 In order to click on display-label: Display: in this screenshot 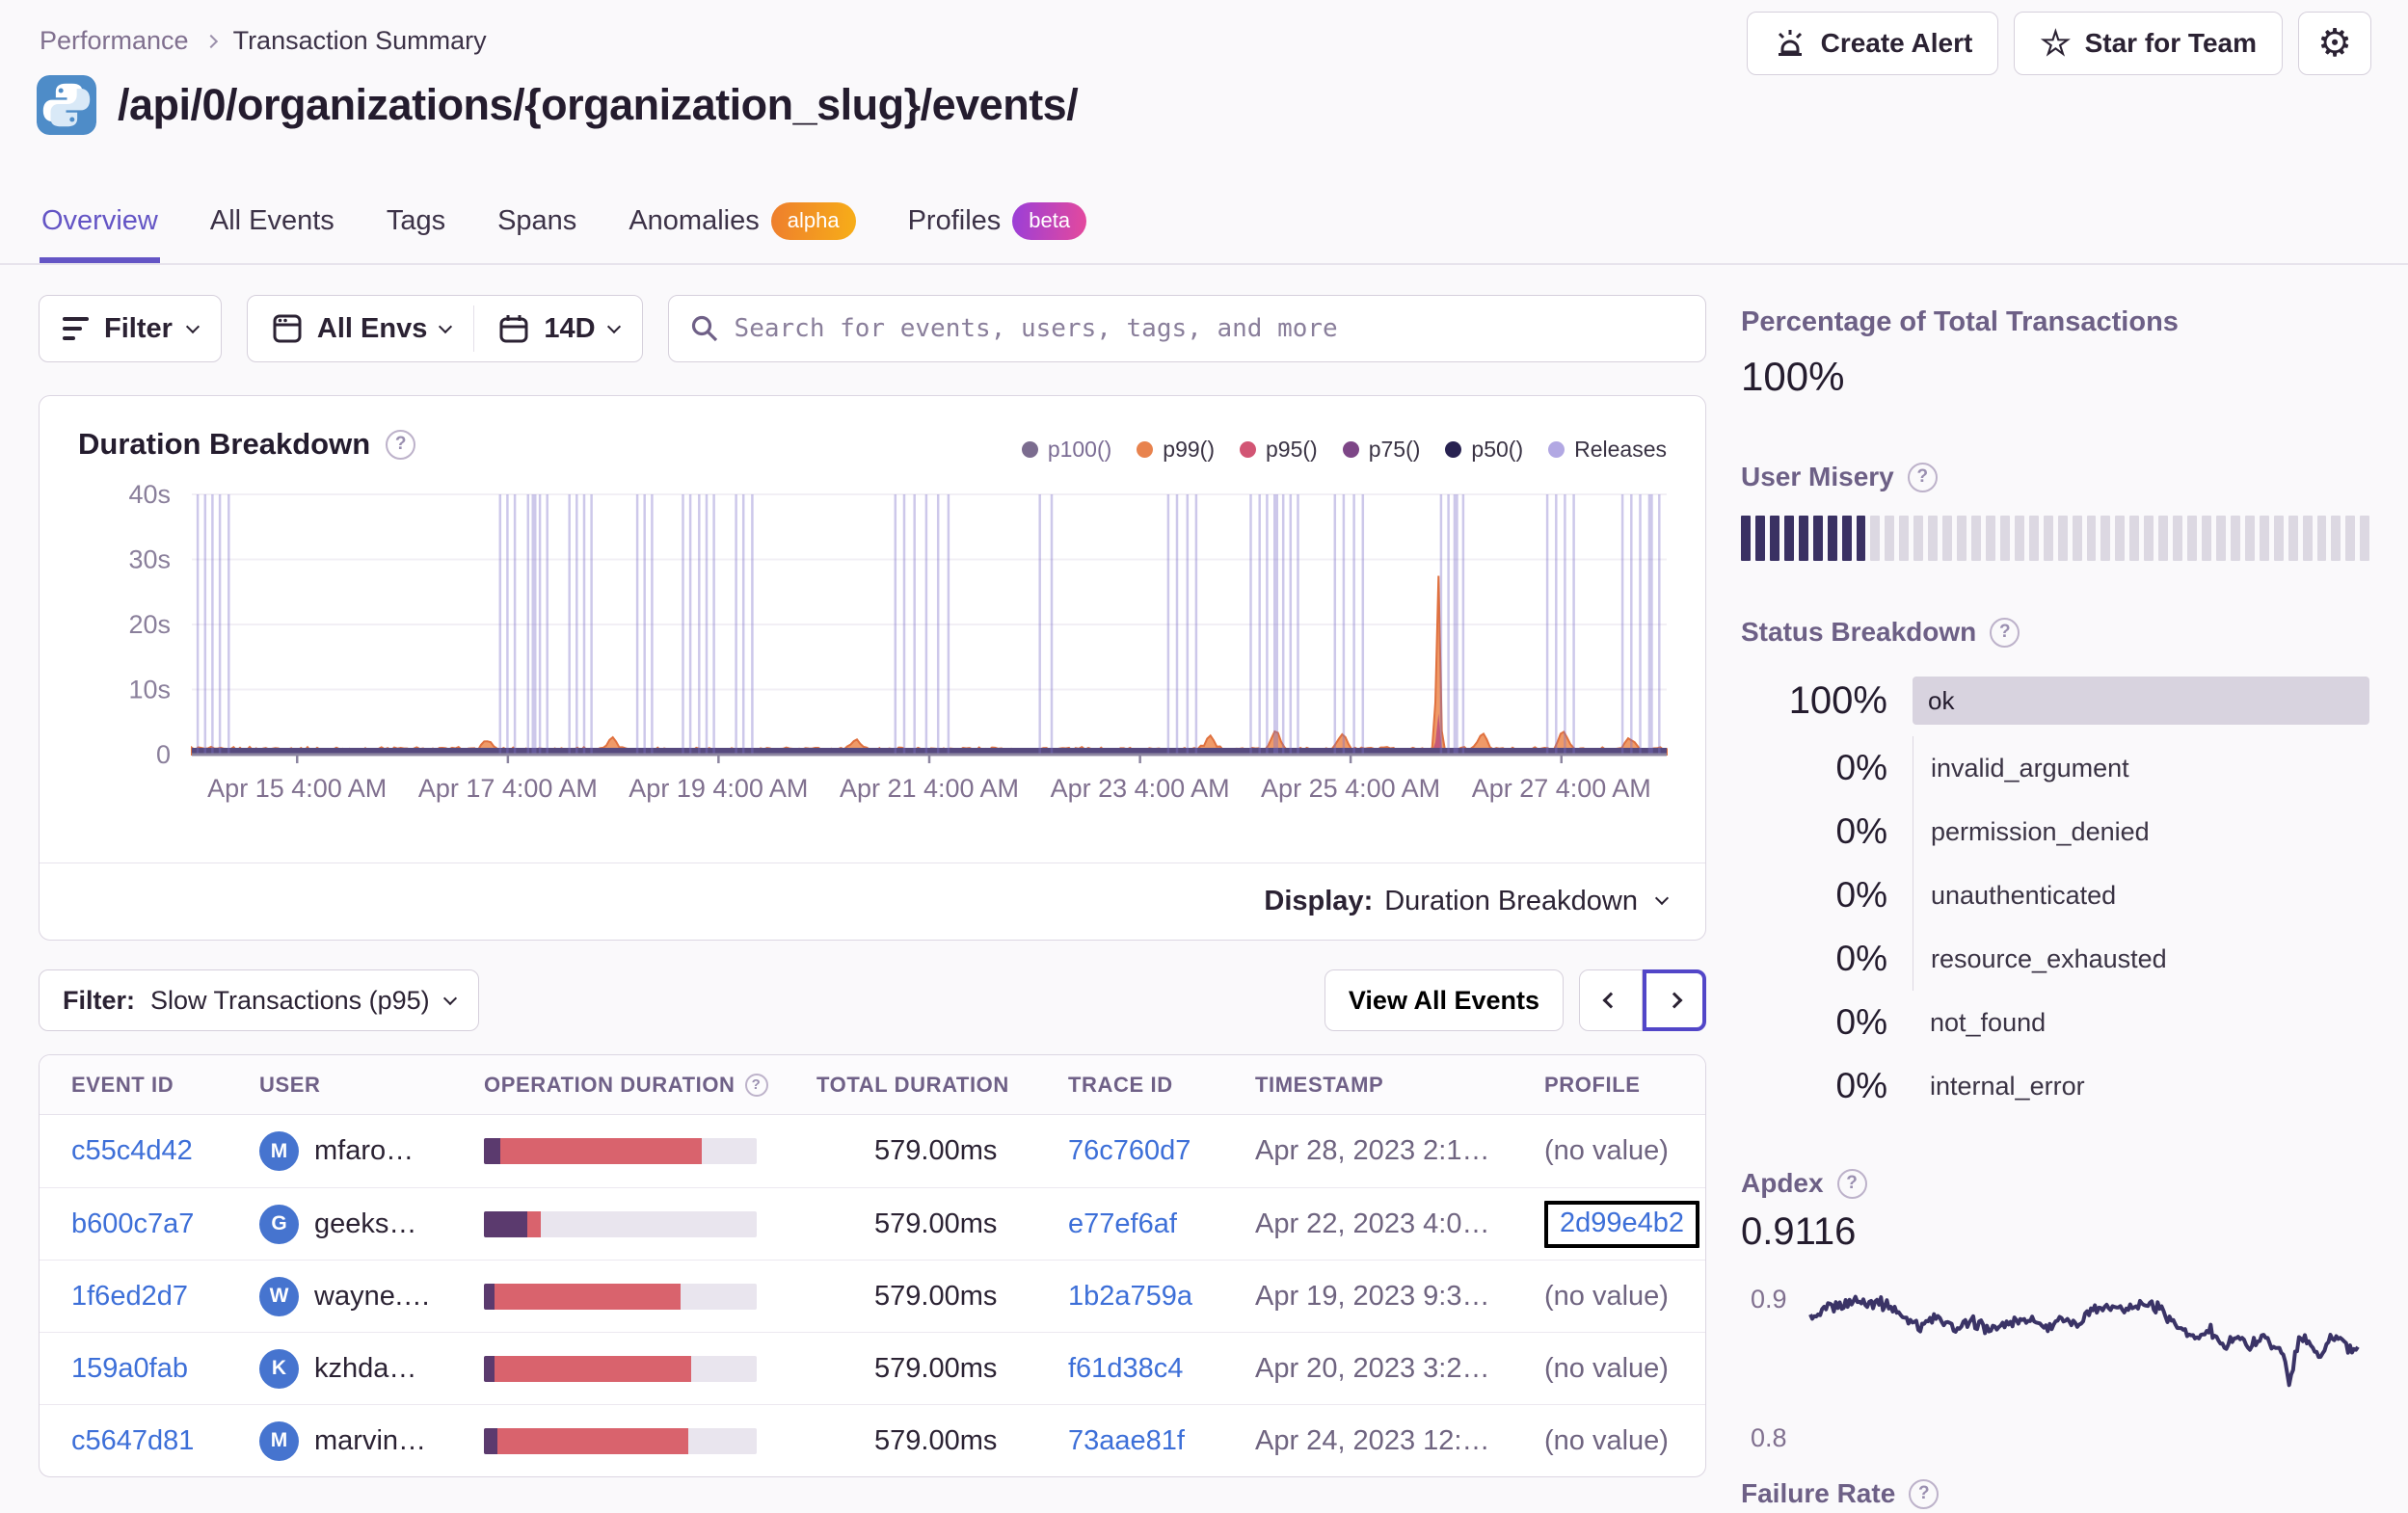, I will do `click(1319, 901)`.